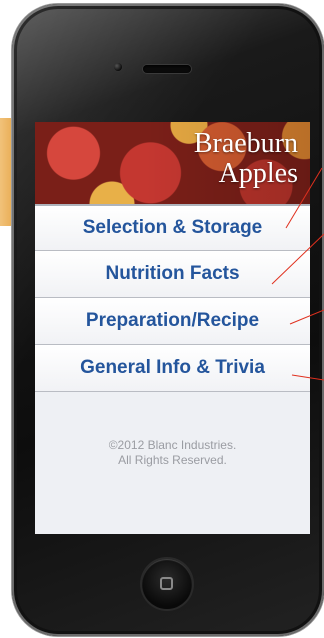 This screenshot has height=638, width=324. What do you see at coordinates (258, 173) in the screenshot?
I see `app-title-line2: Apples` at bounding box center [258, 173].